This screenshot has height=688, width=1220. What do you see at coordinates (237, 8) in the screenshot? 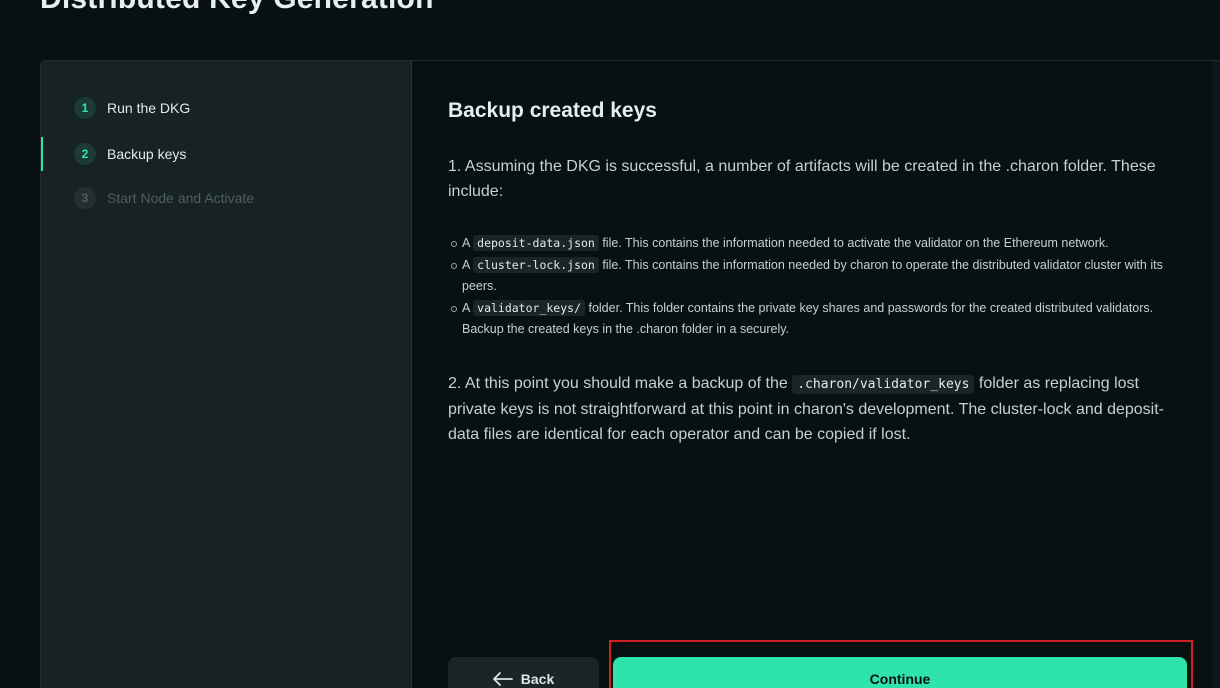
I see `page-title: Distributed Key Generation` at bounding box center [237, 8].